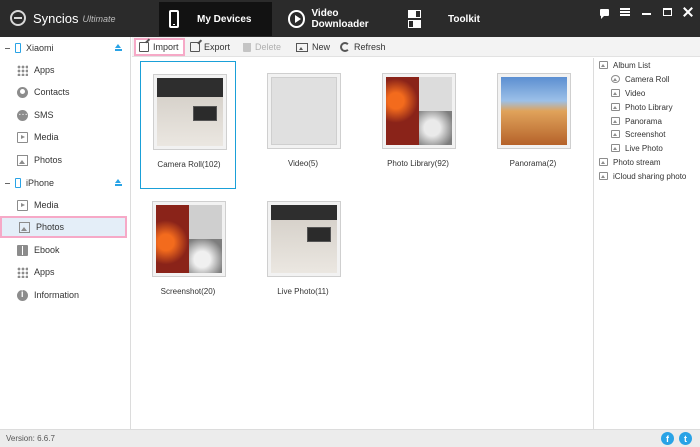  Describe the element at coordinates (414, 19) in the screenshot. I see `toolkit-icon` at that location.